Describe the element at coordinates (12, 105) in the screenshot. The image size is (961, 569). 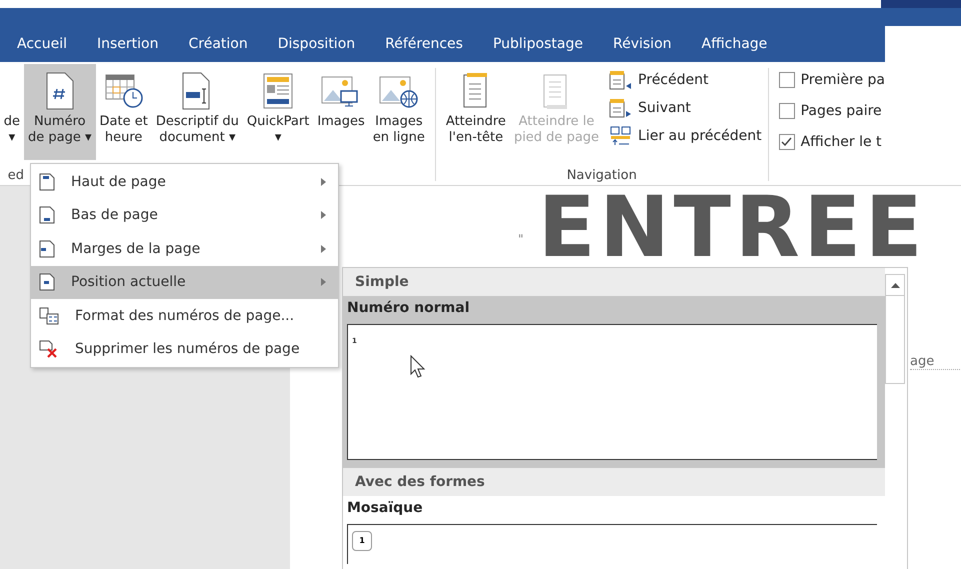
I see `header-button: de ▾` at that location.